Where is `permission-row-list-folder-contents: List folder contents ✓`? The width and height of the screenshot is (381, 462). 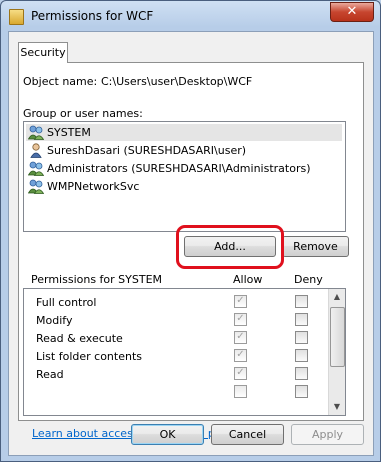
permission-row-list-folder-contents: List folder contents ✓ is located at coordinates (175, 356).